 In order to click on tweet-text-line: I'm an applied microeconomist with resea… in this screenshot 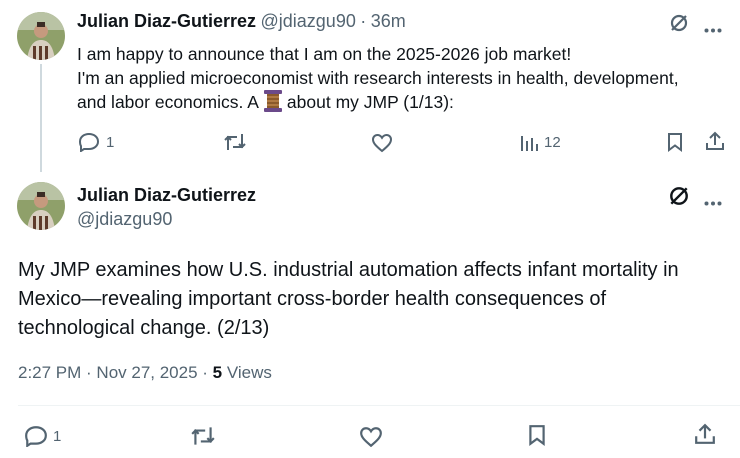, I will do `click(378, 78)`.